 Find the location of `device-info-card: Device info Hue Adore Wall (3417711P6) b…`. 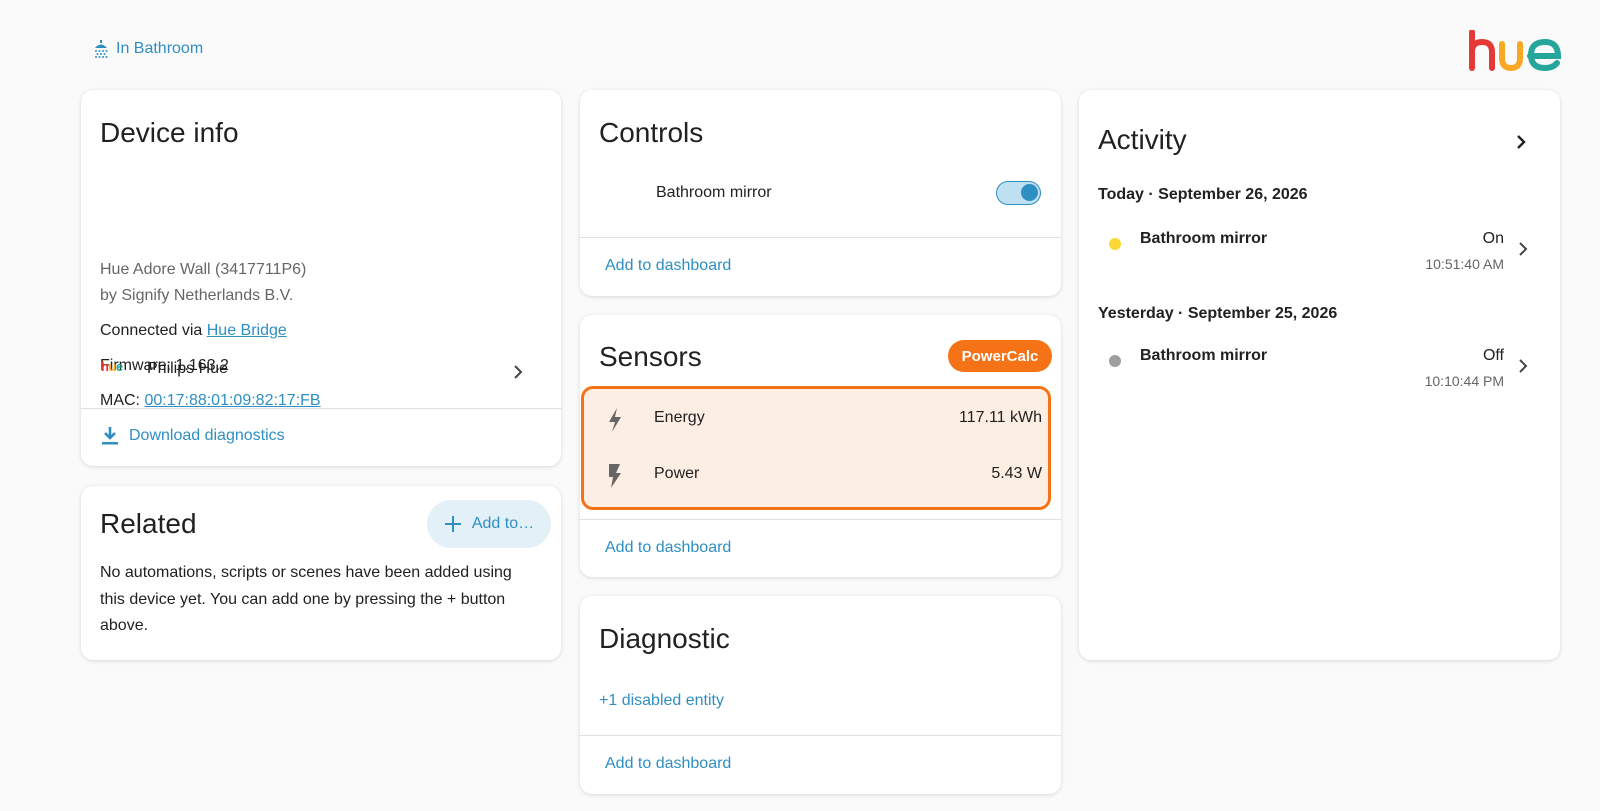

device-info-card: Device info Hue Adore Wall (3417711P6) b… is located at coordinates (321, 278).